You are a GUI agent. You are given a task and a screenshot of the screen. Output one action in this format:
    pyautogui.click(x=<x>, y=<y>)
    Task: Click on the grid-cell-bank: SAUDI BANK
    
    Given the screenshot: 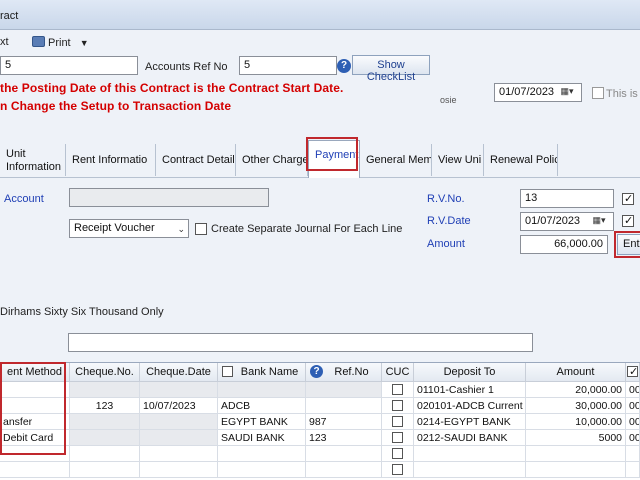 What is the action you would take?
    pyautogui.click(x=262, y=438)
    